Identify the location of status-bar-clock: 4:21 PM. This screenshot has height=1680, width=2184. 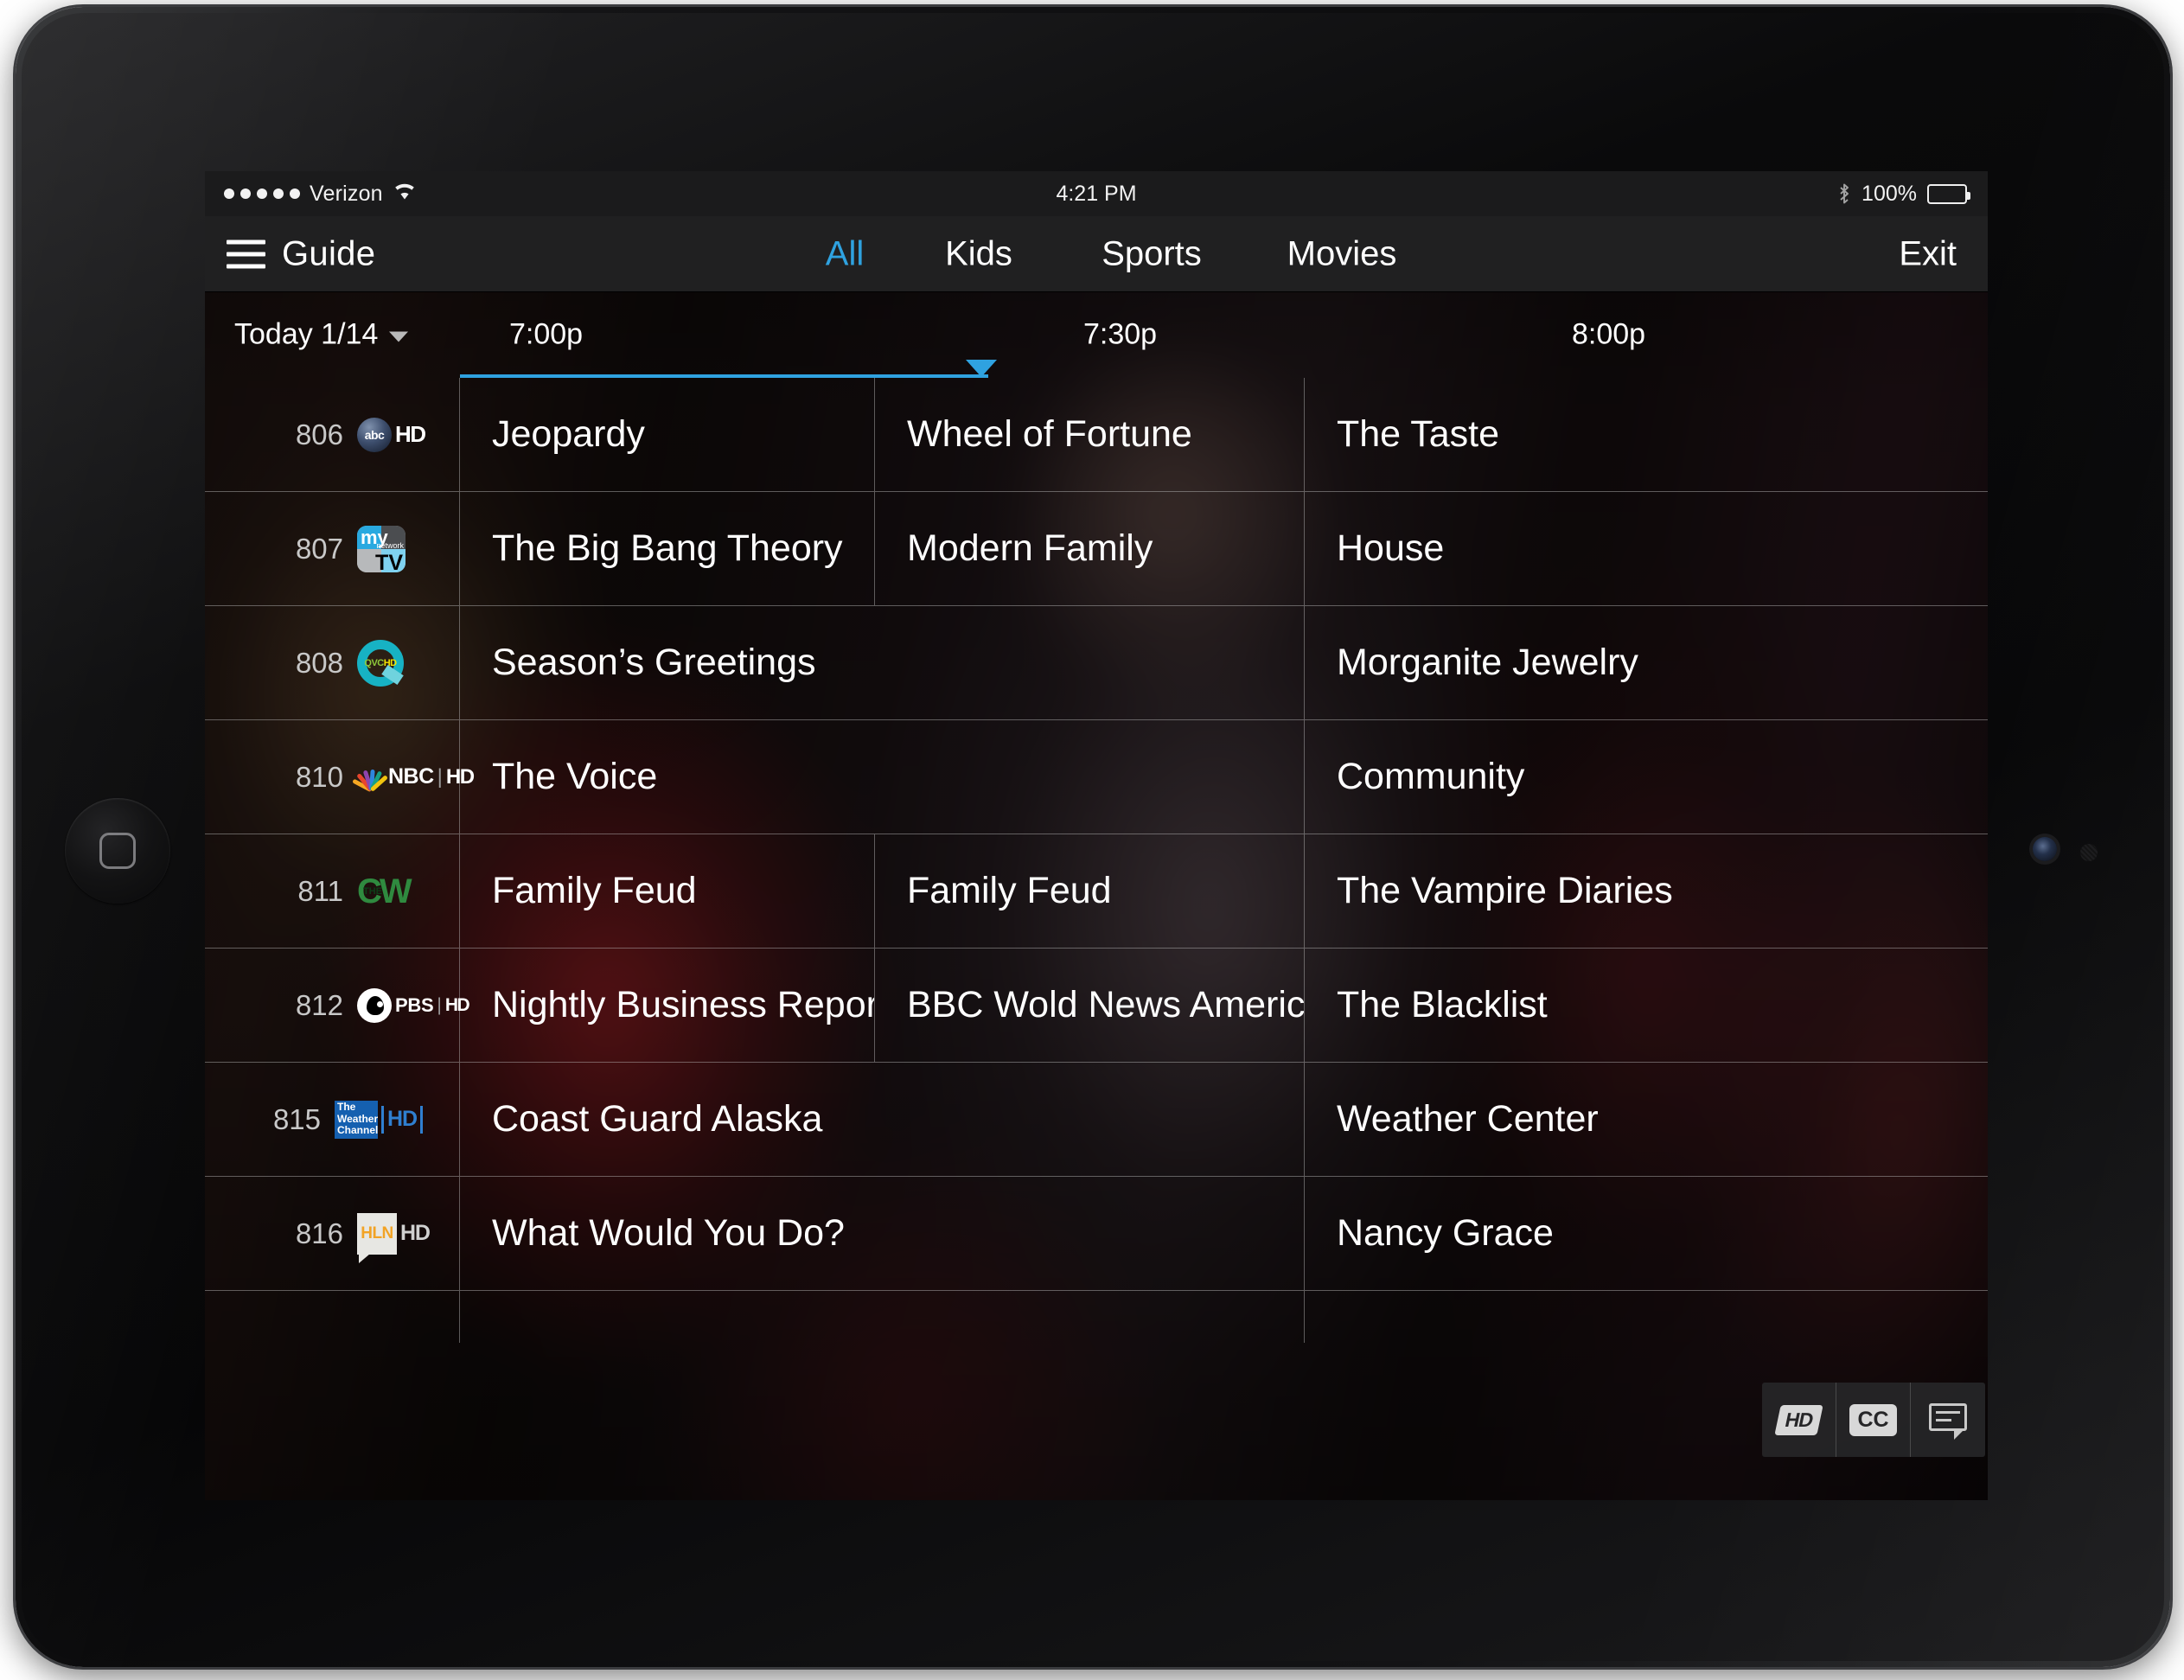
(1097, 193).